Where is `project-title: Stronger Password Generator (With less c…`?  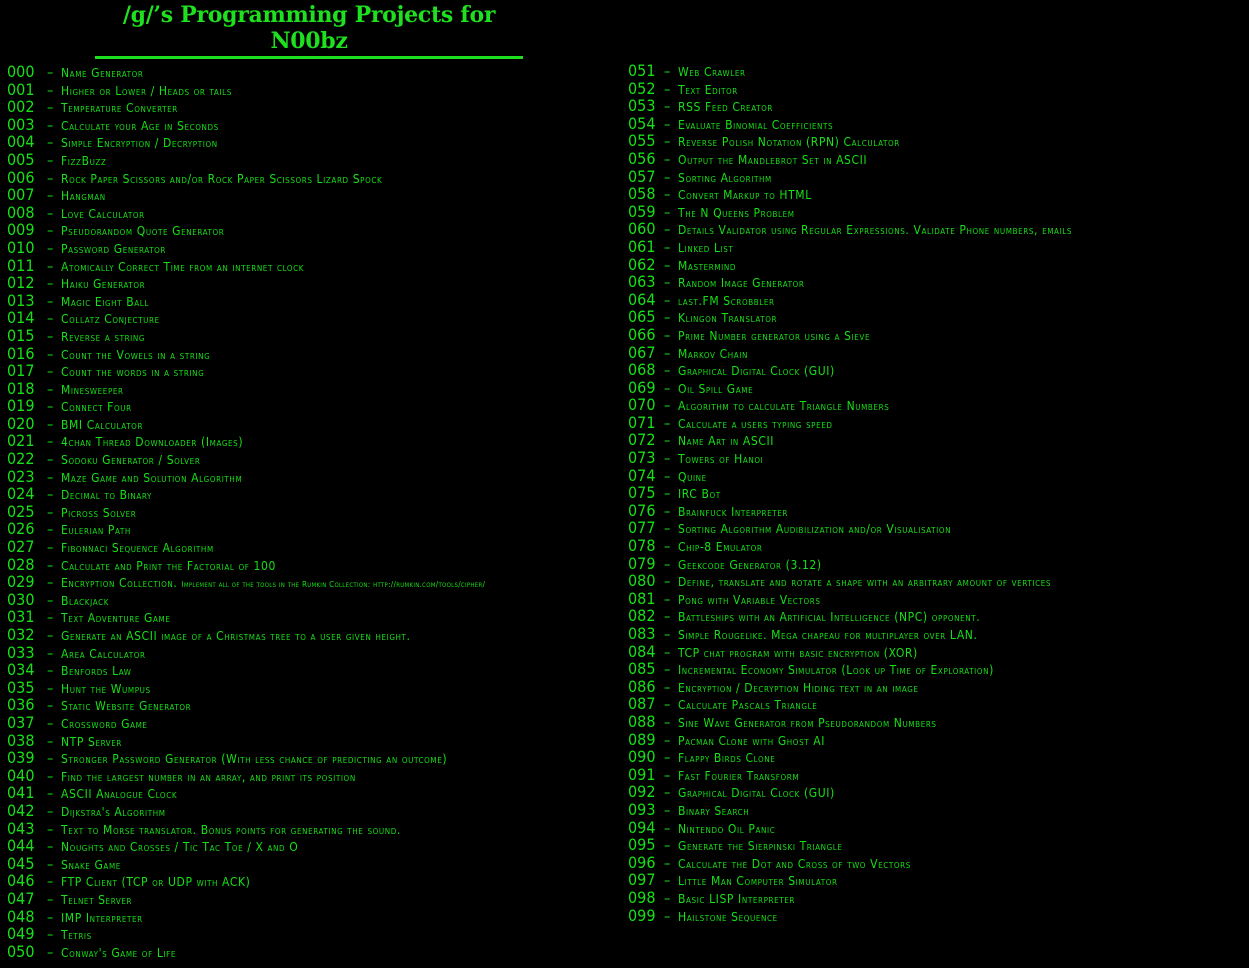 project-title: Stronger Password Generator (With less c… is located at coordinates (254, 759).